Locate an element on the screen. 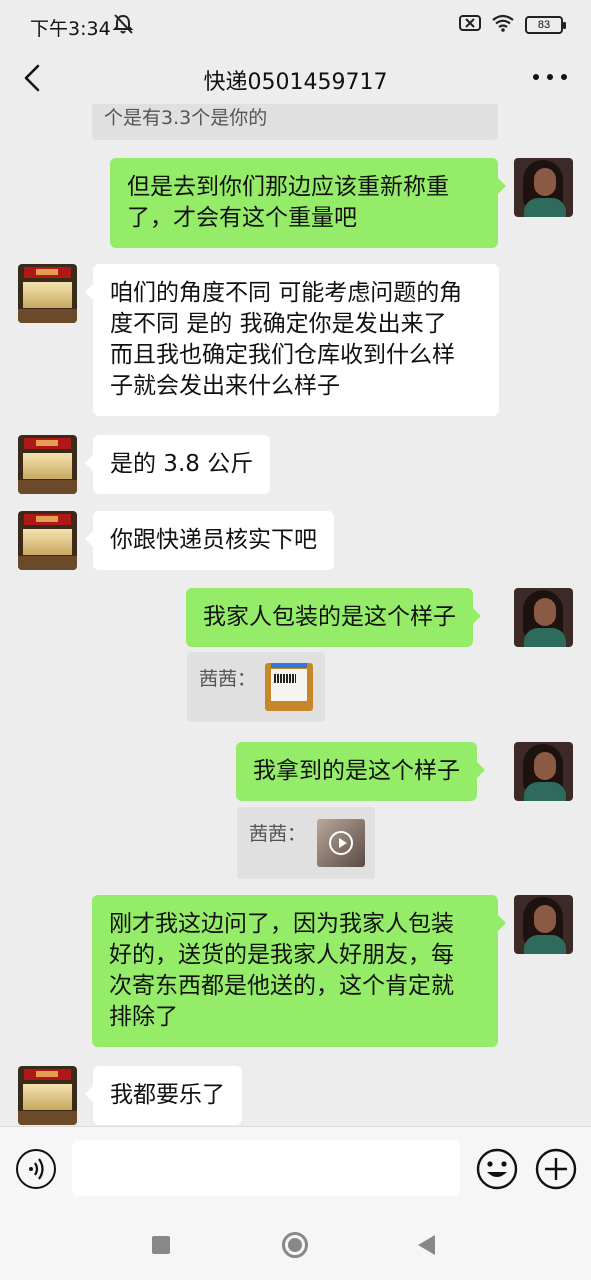  message-bubble-sent: 我家人包装的是这个样子 is located at coordinates (333, 617).